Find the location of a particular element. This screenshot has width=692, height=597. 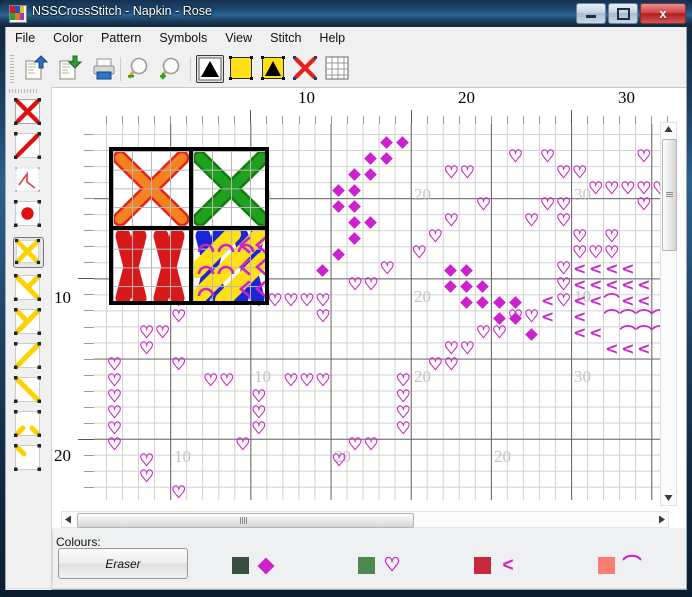

horizontal-scroll-thumb is located at coordinates (245, 520).